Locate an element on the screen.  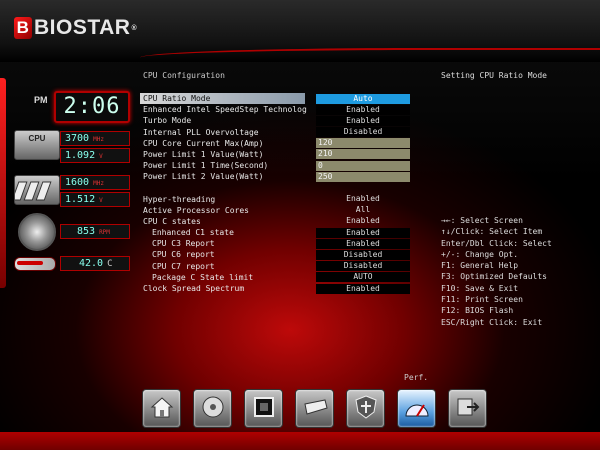
brand-reg: ® is located at coordinates (134, 28).